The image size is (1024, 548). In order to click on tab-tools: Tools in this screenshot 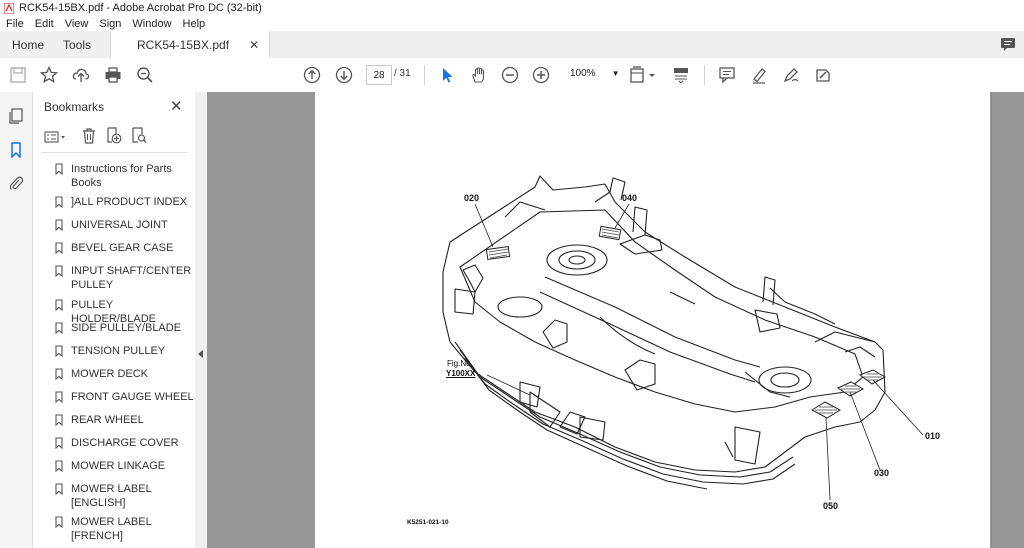, I will do `click(77, 44)`.